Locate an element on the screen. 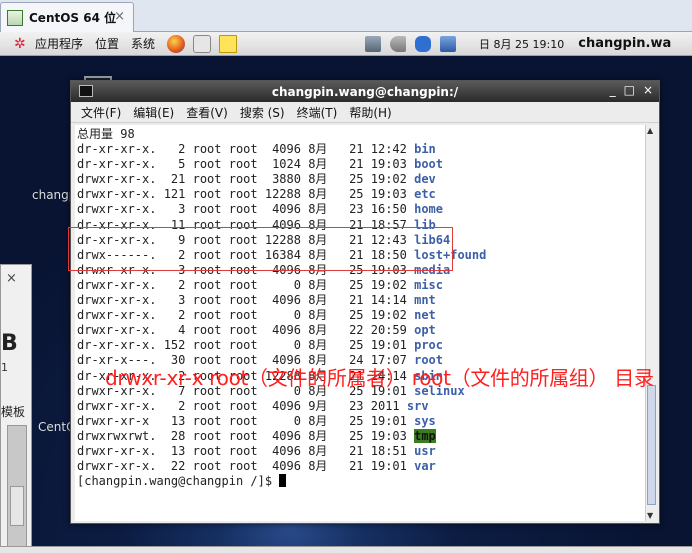 Image resolution: width=692 pixels, height=553 pixels. maximize-button: □ is located at coordinates (629, 90).